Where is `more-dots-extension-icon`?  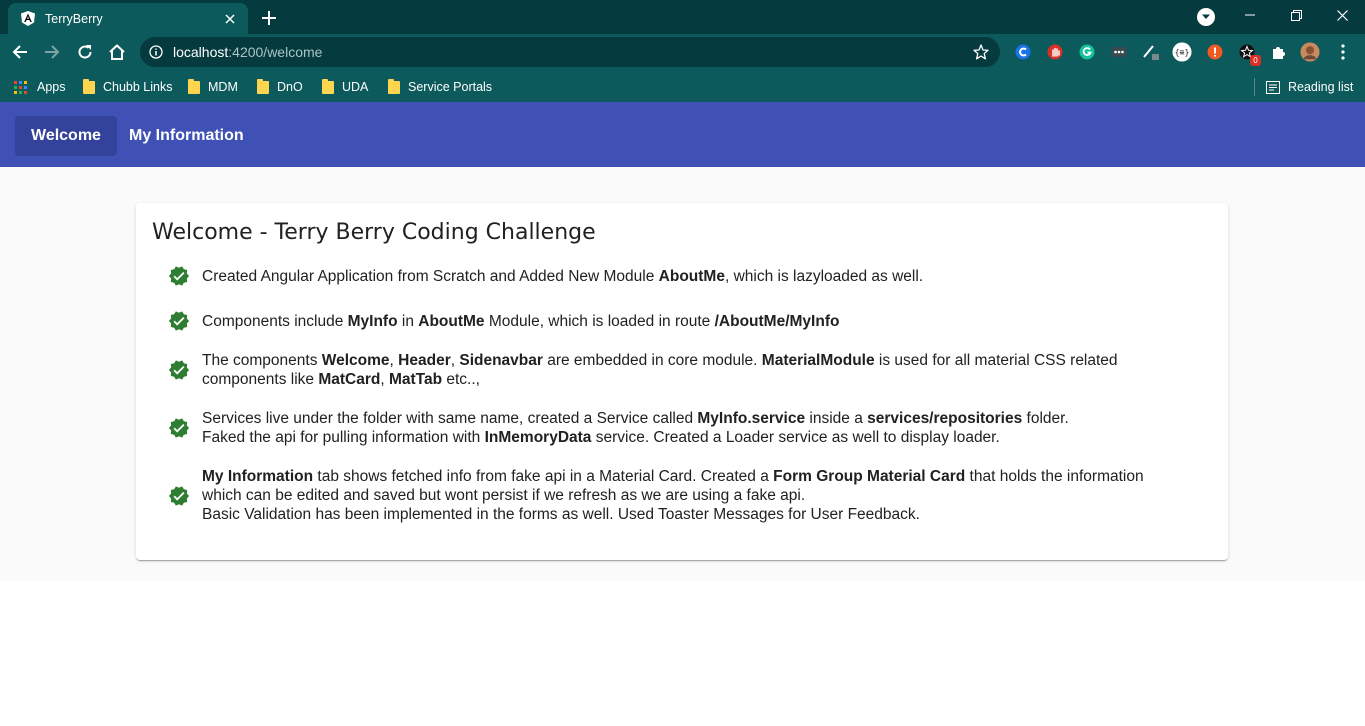 more-dots-extension-icon is located at coordinates (1119, 52).